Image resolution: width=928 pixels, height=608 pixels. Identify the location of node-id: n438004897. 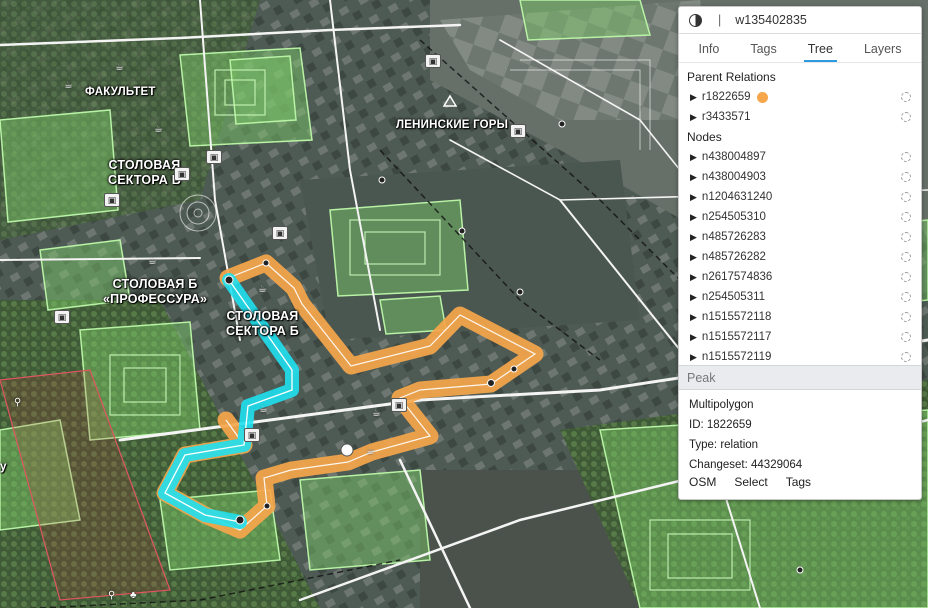
(733, 157).